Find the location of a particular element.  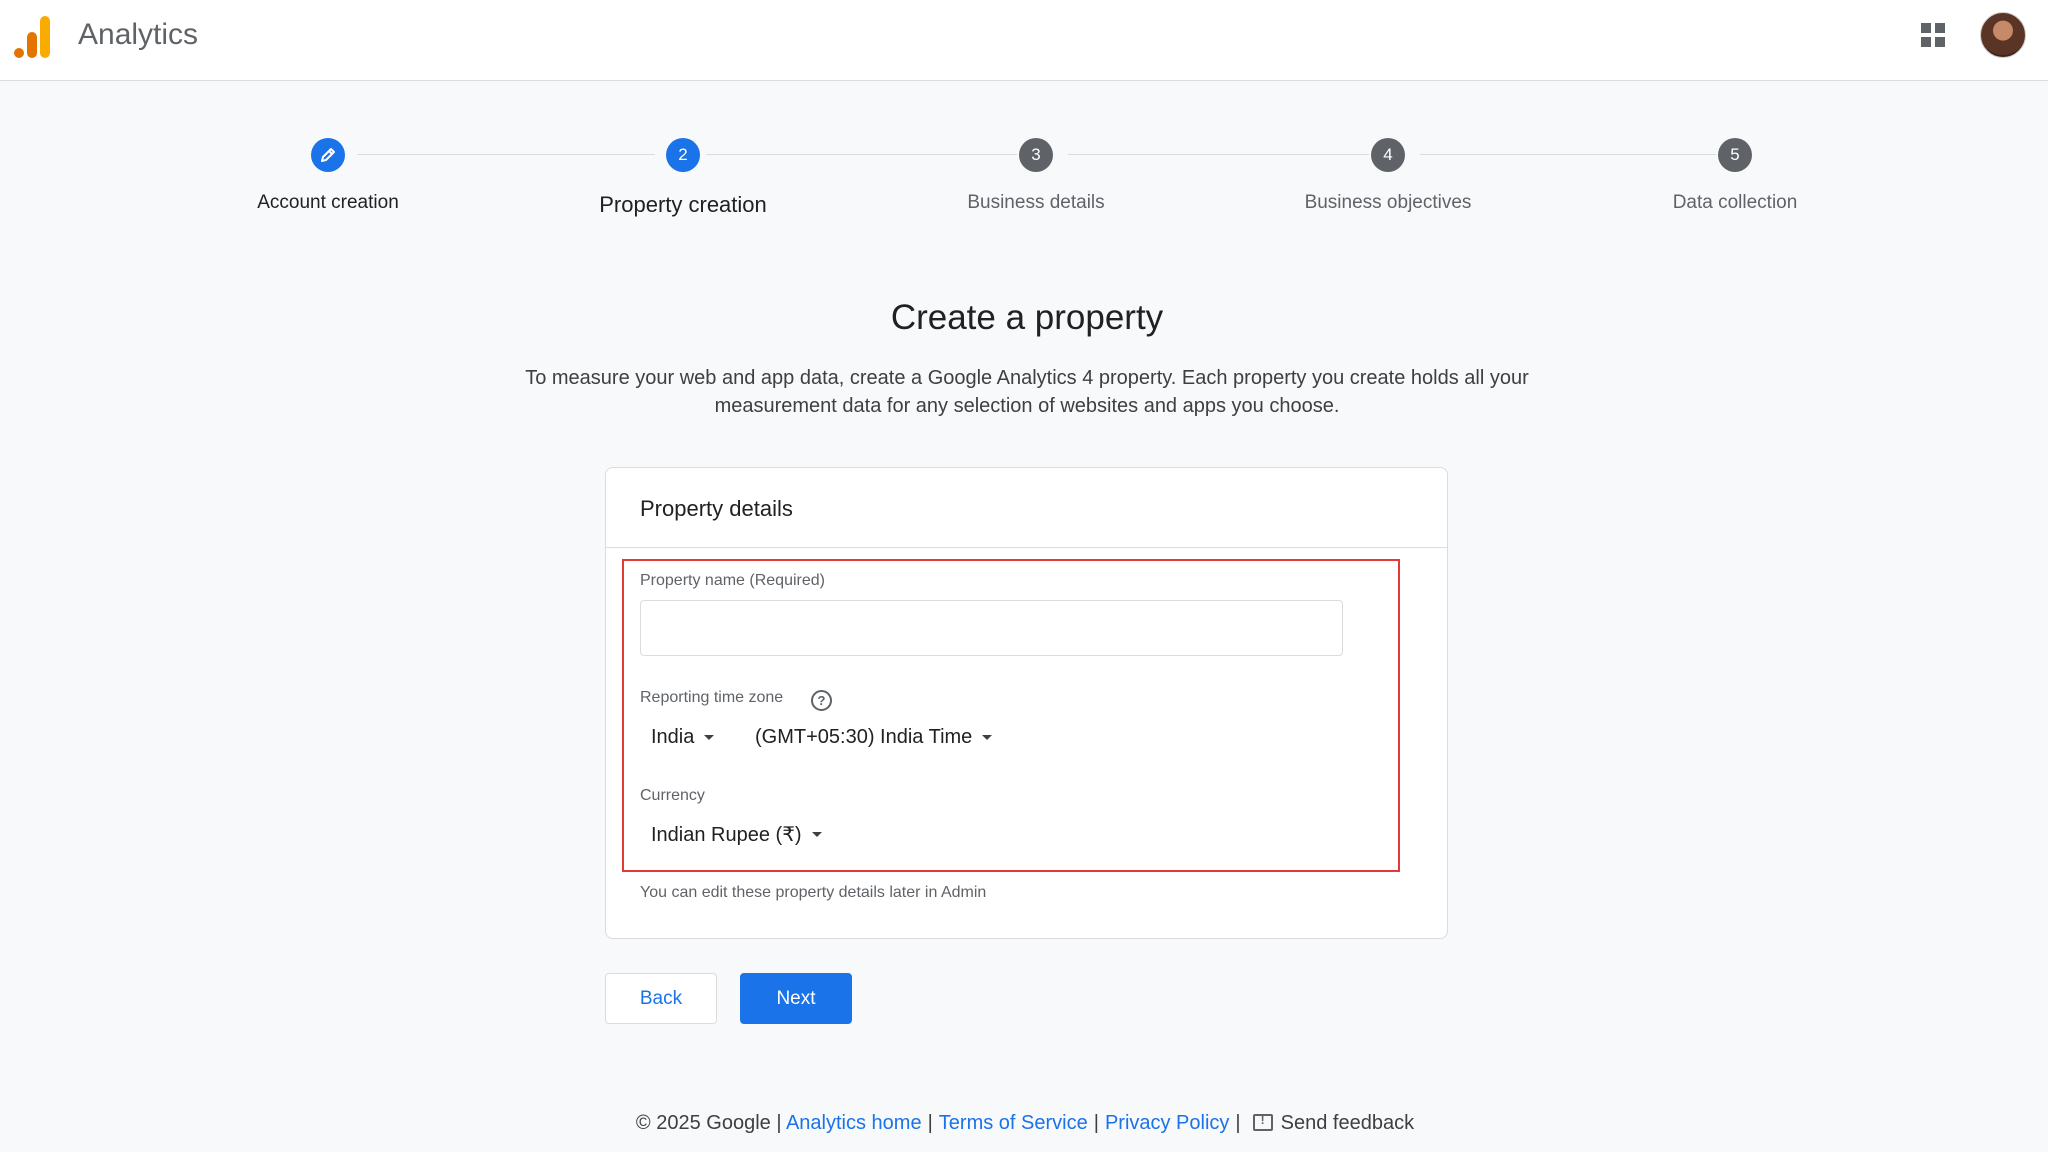

time-zone-dropdown: (GMT+05:30) India Time is located at coordinates (874, 737).